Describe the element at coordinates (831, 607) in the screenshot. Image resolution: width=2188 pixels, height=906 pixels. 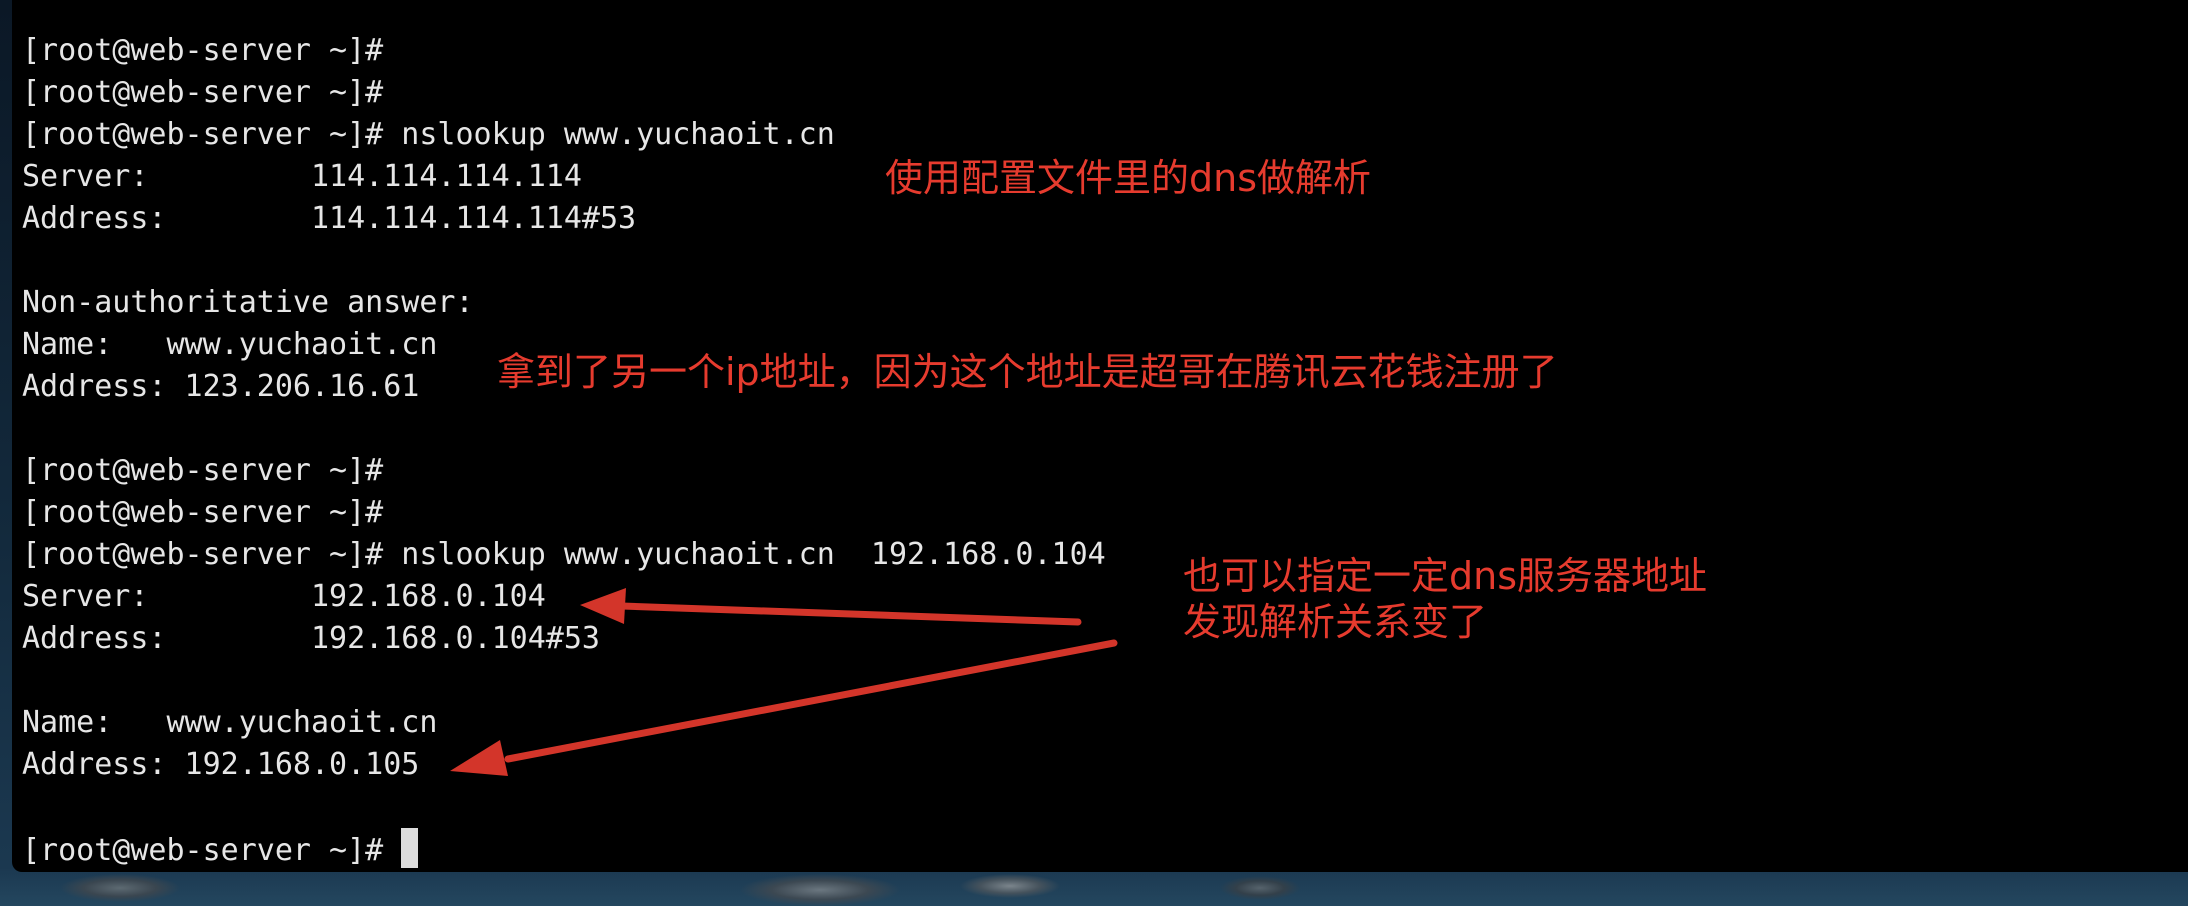
I see `arrow-to-server` at that location.